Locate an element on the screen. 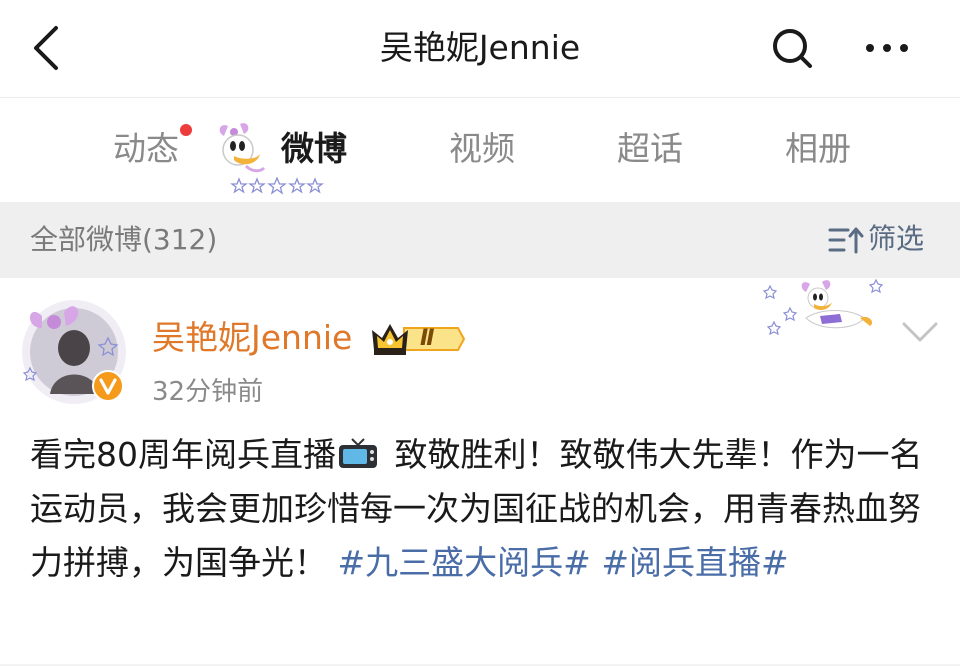 This screenshot has height=668, width=960. post-menu-button is located at coordinates (920, 333).